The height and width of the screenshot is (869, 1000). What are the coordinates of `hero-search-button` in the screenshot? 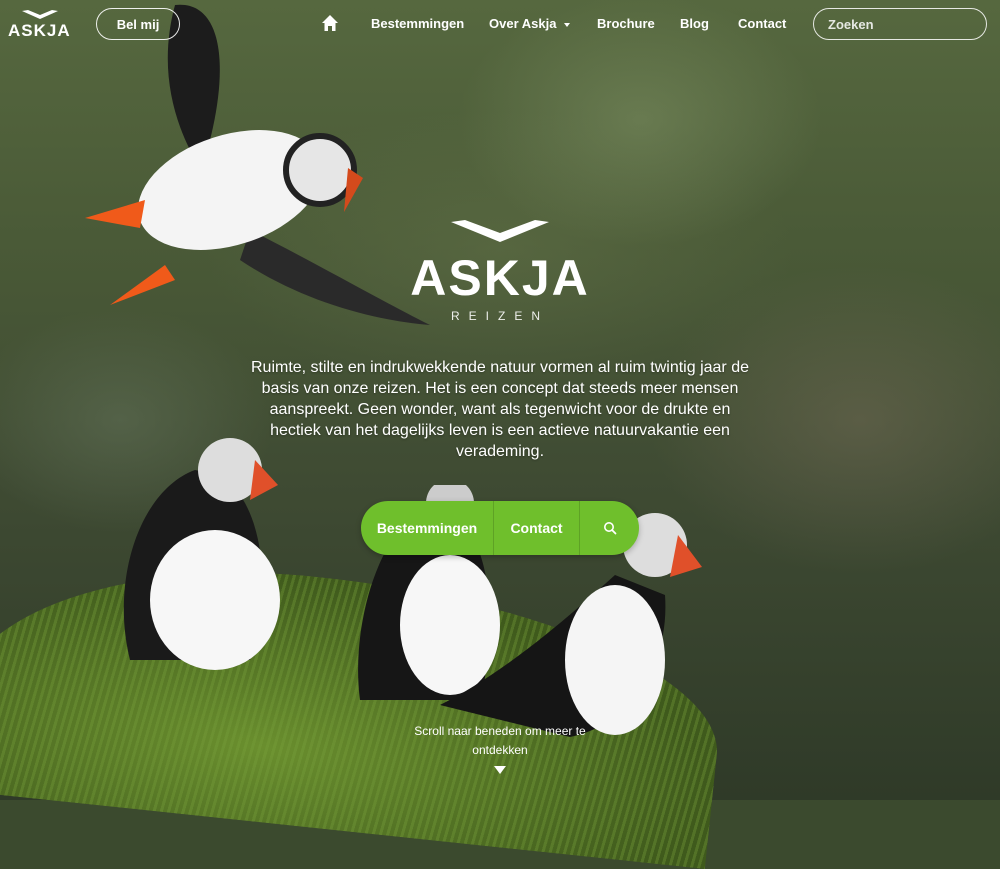 It's located at (609, 528).